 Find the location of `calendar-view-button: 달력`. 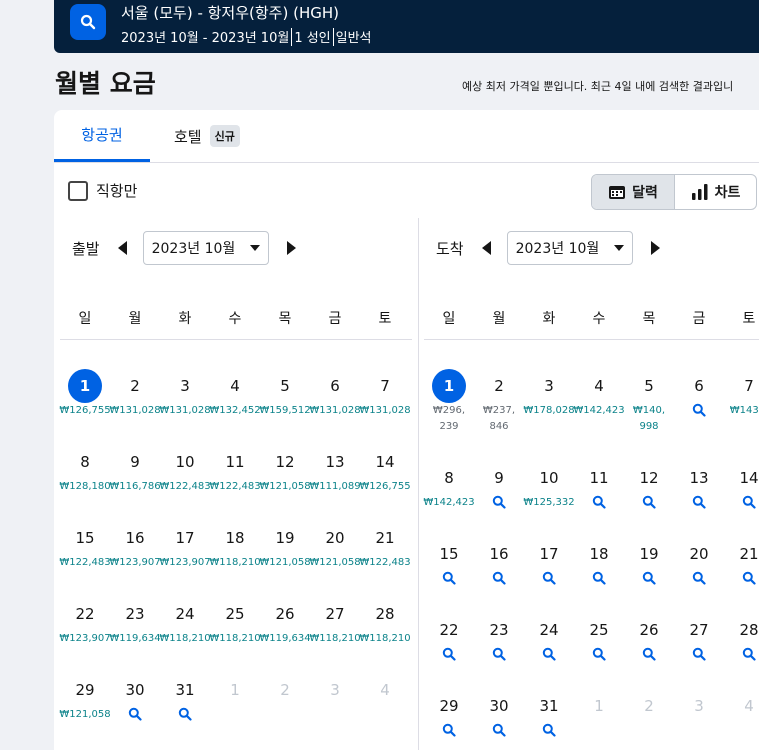

calendar-view-button: 달력 is located at coordinates (633, 192).